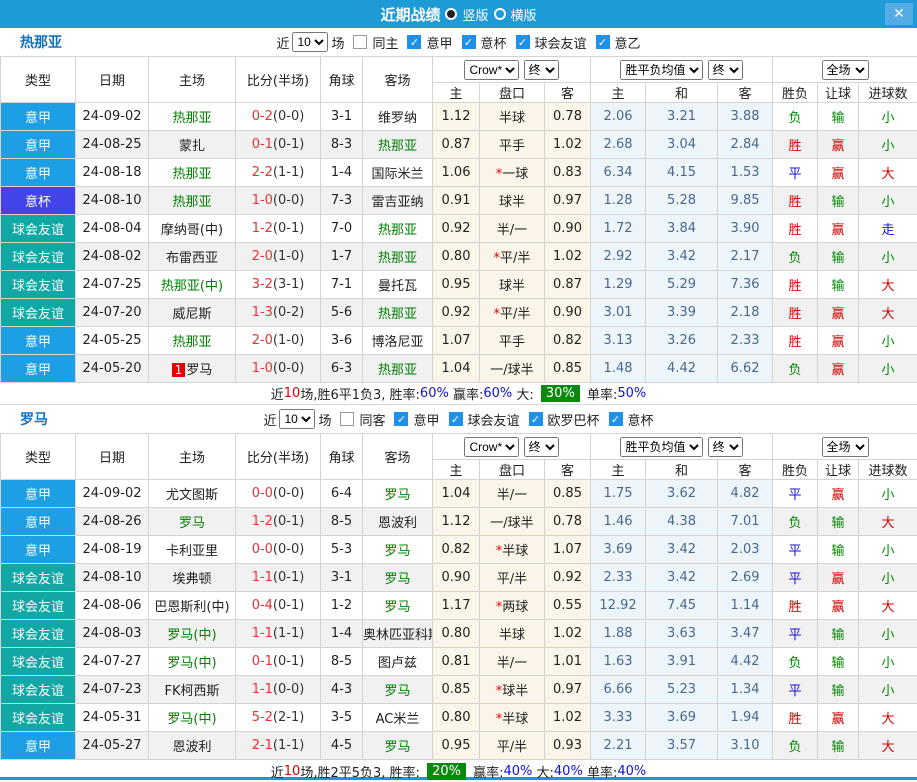  I want to click on away-team: 博洛尼亚, so click(398, 341).